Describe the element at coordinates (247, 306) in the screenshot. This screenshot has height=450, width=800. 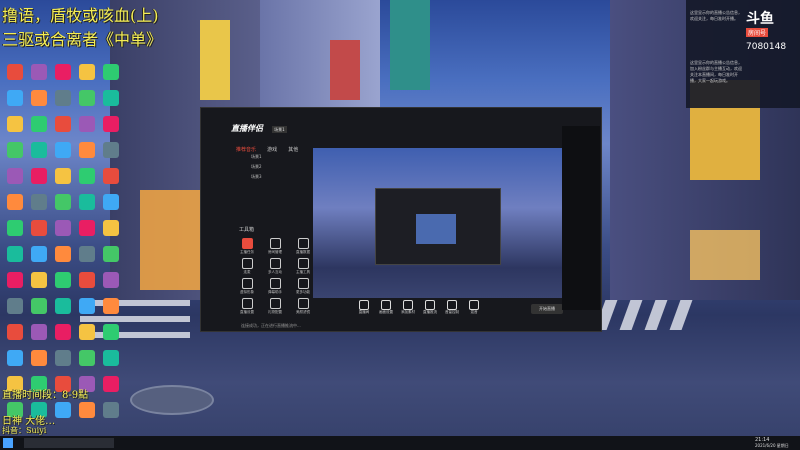
I see `tool-button: 直播设置` at that location.